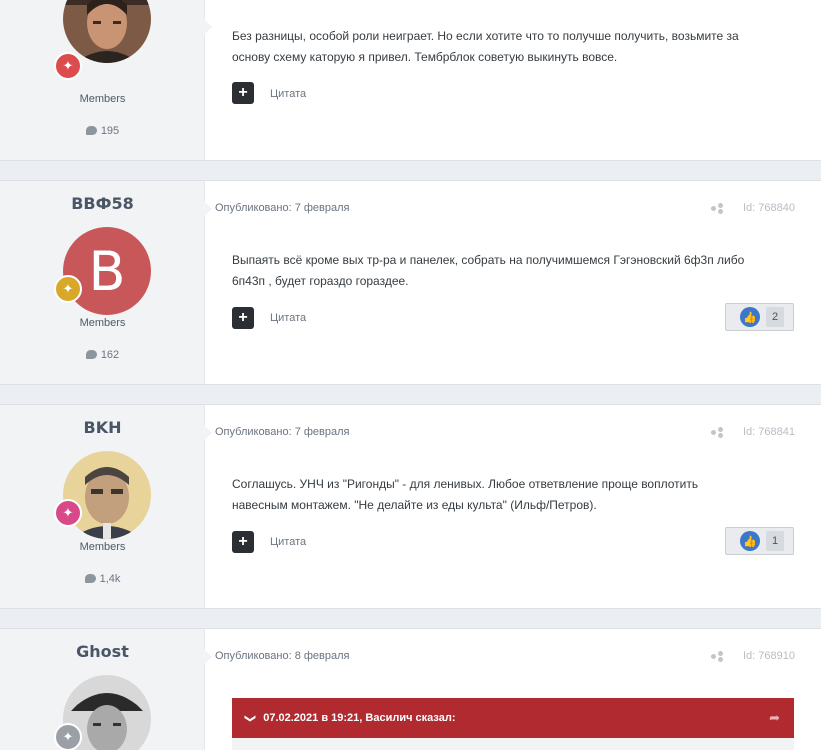  What do you see at coordinates (359, 718) in the screenshot?
I see `quote-citation: 07.02.2021 в 19:21, Василич сказал:` at bounding box center [359, 718].